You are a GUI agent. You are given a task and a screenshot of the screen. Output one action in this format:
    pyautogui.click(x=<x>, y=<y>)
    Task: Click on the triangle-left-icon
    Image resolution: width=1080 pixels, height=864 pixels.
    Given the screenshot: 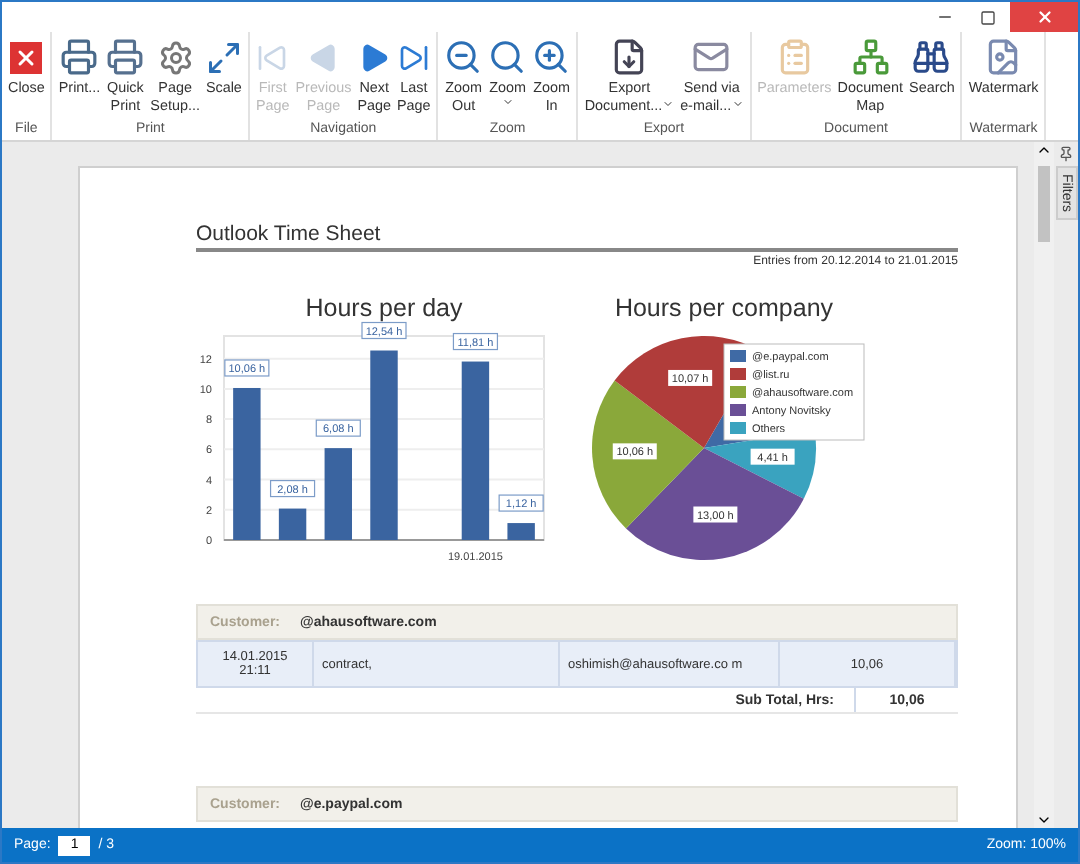 What is the action you would take?
    pyautogui.click(x=323, y=57)
    